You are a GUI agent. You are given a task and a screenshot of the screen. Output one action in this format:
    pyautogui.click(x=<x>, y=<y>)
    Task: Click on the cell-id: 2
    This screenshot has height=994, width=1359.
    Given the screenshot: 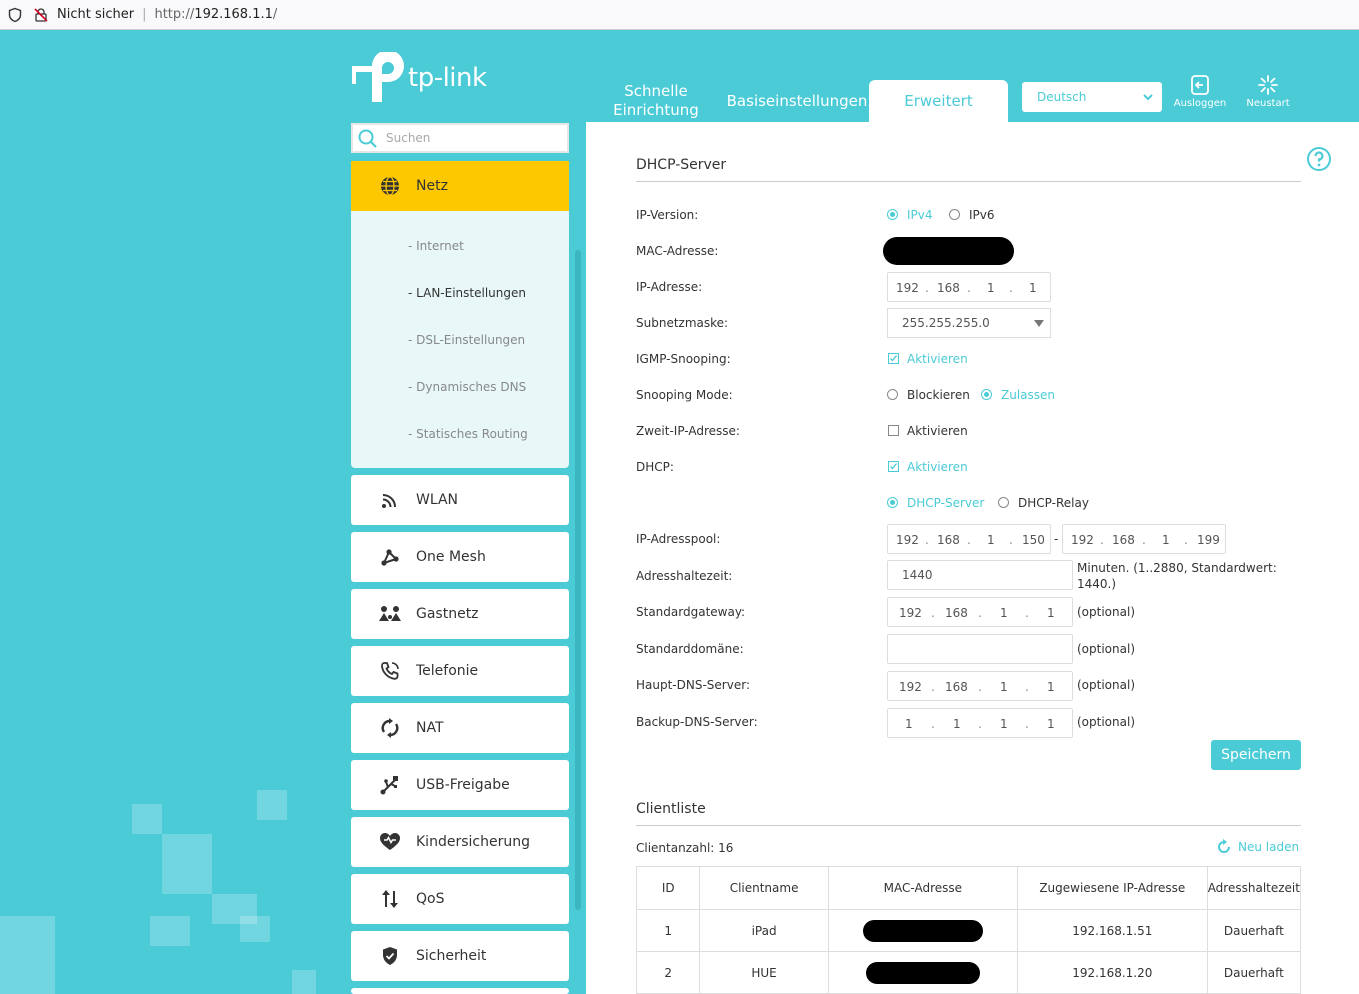 What is the action you would take?
    pyautogui.click(x=668, y=972)
    